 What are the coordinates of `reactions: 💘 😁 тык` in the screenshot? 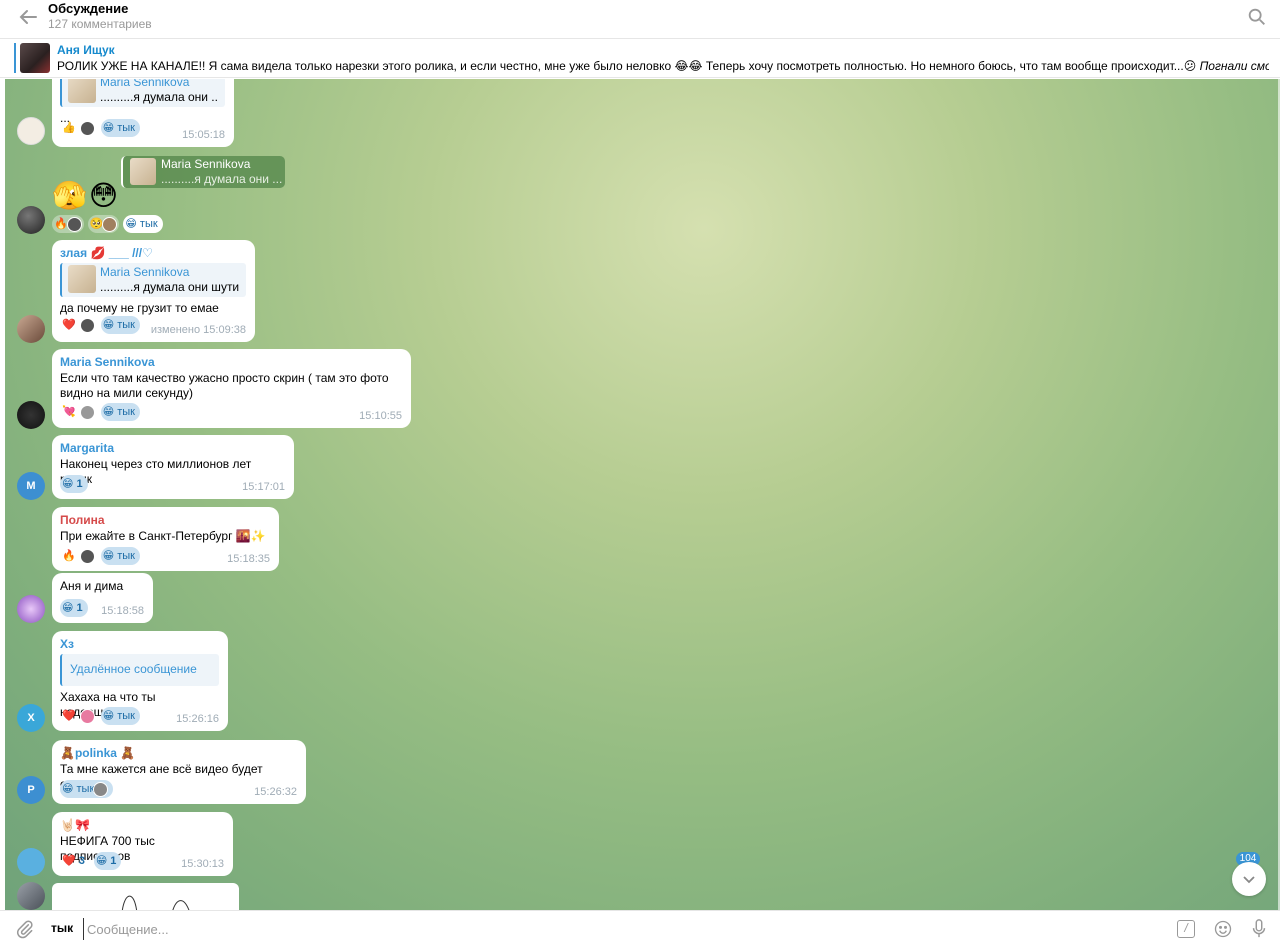 It's located at (100, 412).